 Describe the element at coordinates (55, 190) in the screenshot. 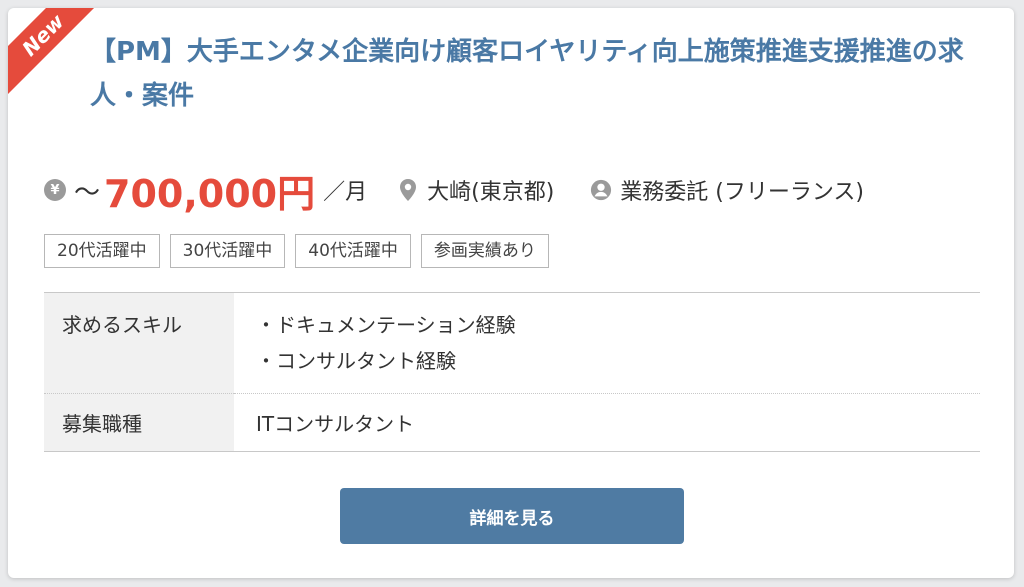

I see `yen-icon: ¥` at that location.